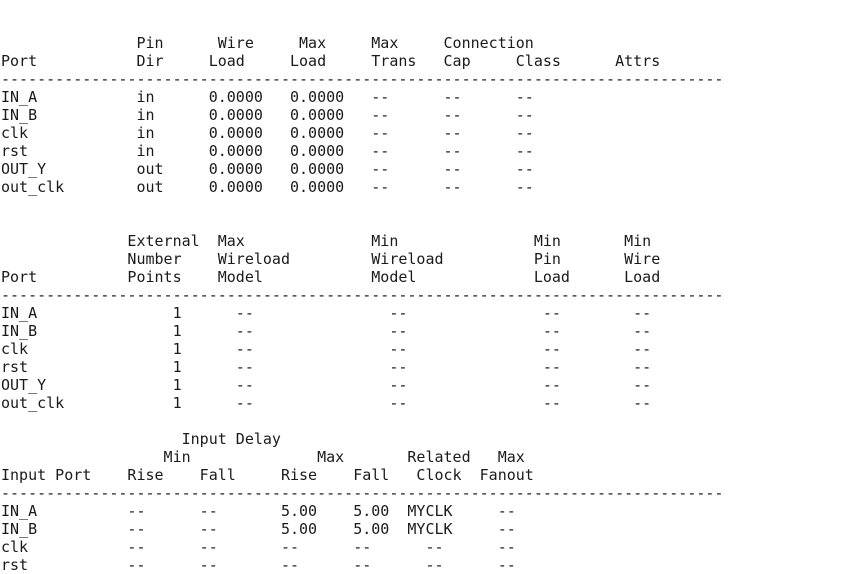  Describe the element at coordinates (326, 349) in the screenshot. I see `report-line: clk 1 -- -- -- --` at that location.